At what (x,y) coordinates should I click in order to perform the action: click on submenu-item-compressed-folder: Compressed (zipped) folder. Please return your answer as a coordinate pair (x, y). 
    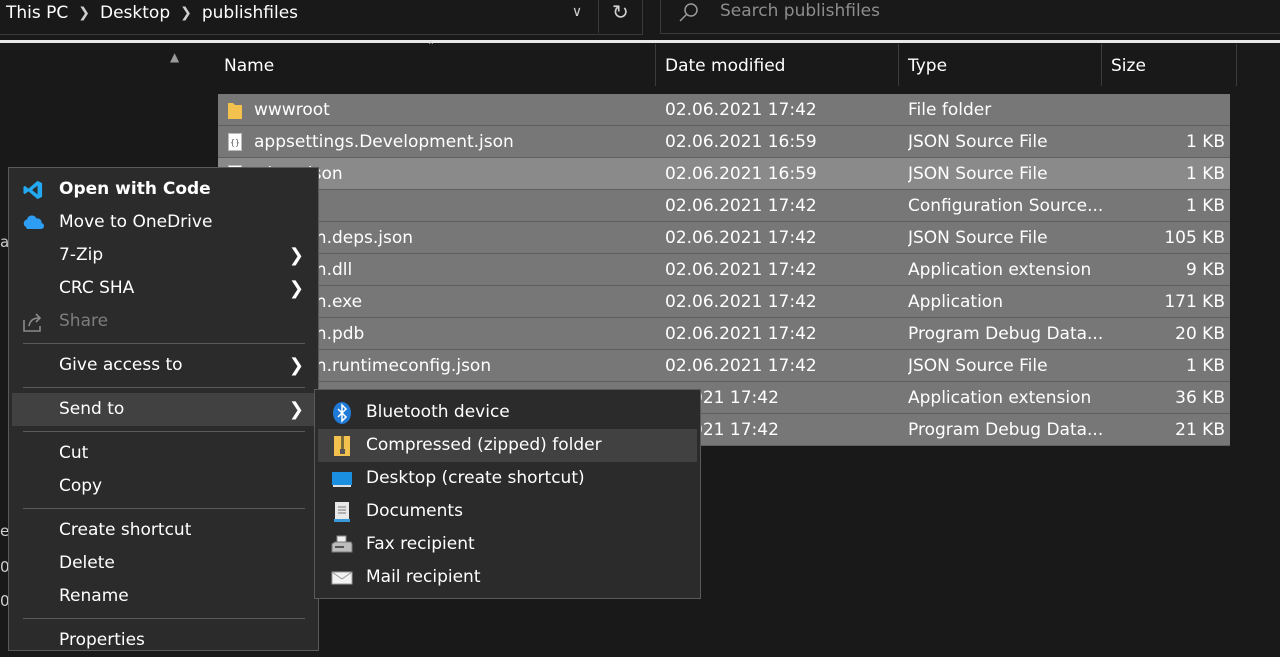
    Looking at the image, I should click on (507, 445).